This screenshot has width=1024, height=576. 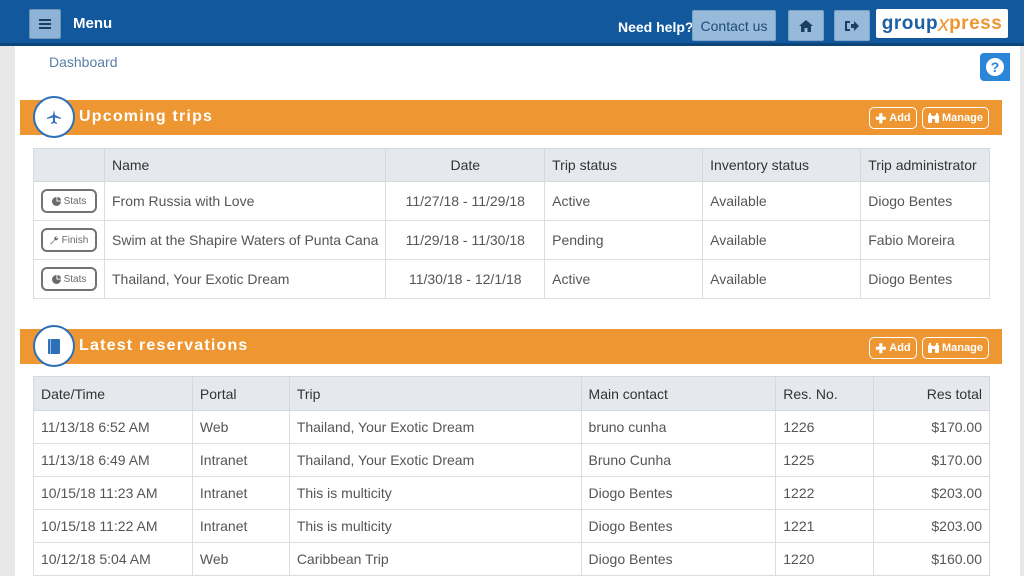 I want to click on trip-name: Swim at the Shapire Waters of Punta Cana, so click(x=245, y=240).